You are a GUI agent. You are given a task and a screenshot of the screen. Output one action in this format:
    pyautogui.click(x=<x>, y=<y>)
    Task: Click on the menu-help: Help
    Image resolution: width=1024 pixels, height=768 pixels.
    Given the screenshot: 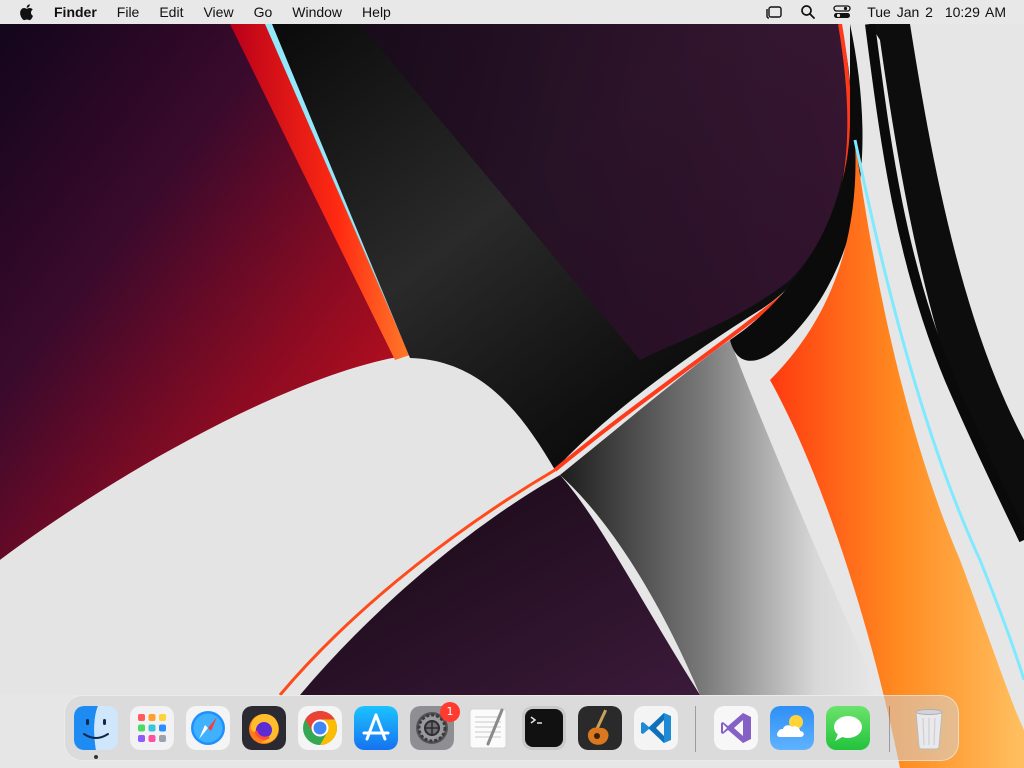 What is the action you would take?
    pyautogui.click(x=376, y=12)
    